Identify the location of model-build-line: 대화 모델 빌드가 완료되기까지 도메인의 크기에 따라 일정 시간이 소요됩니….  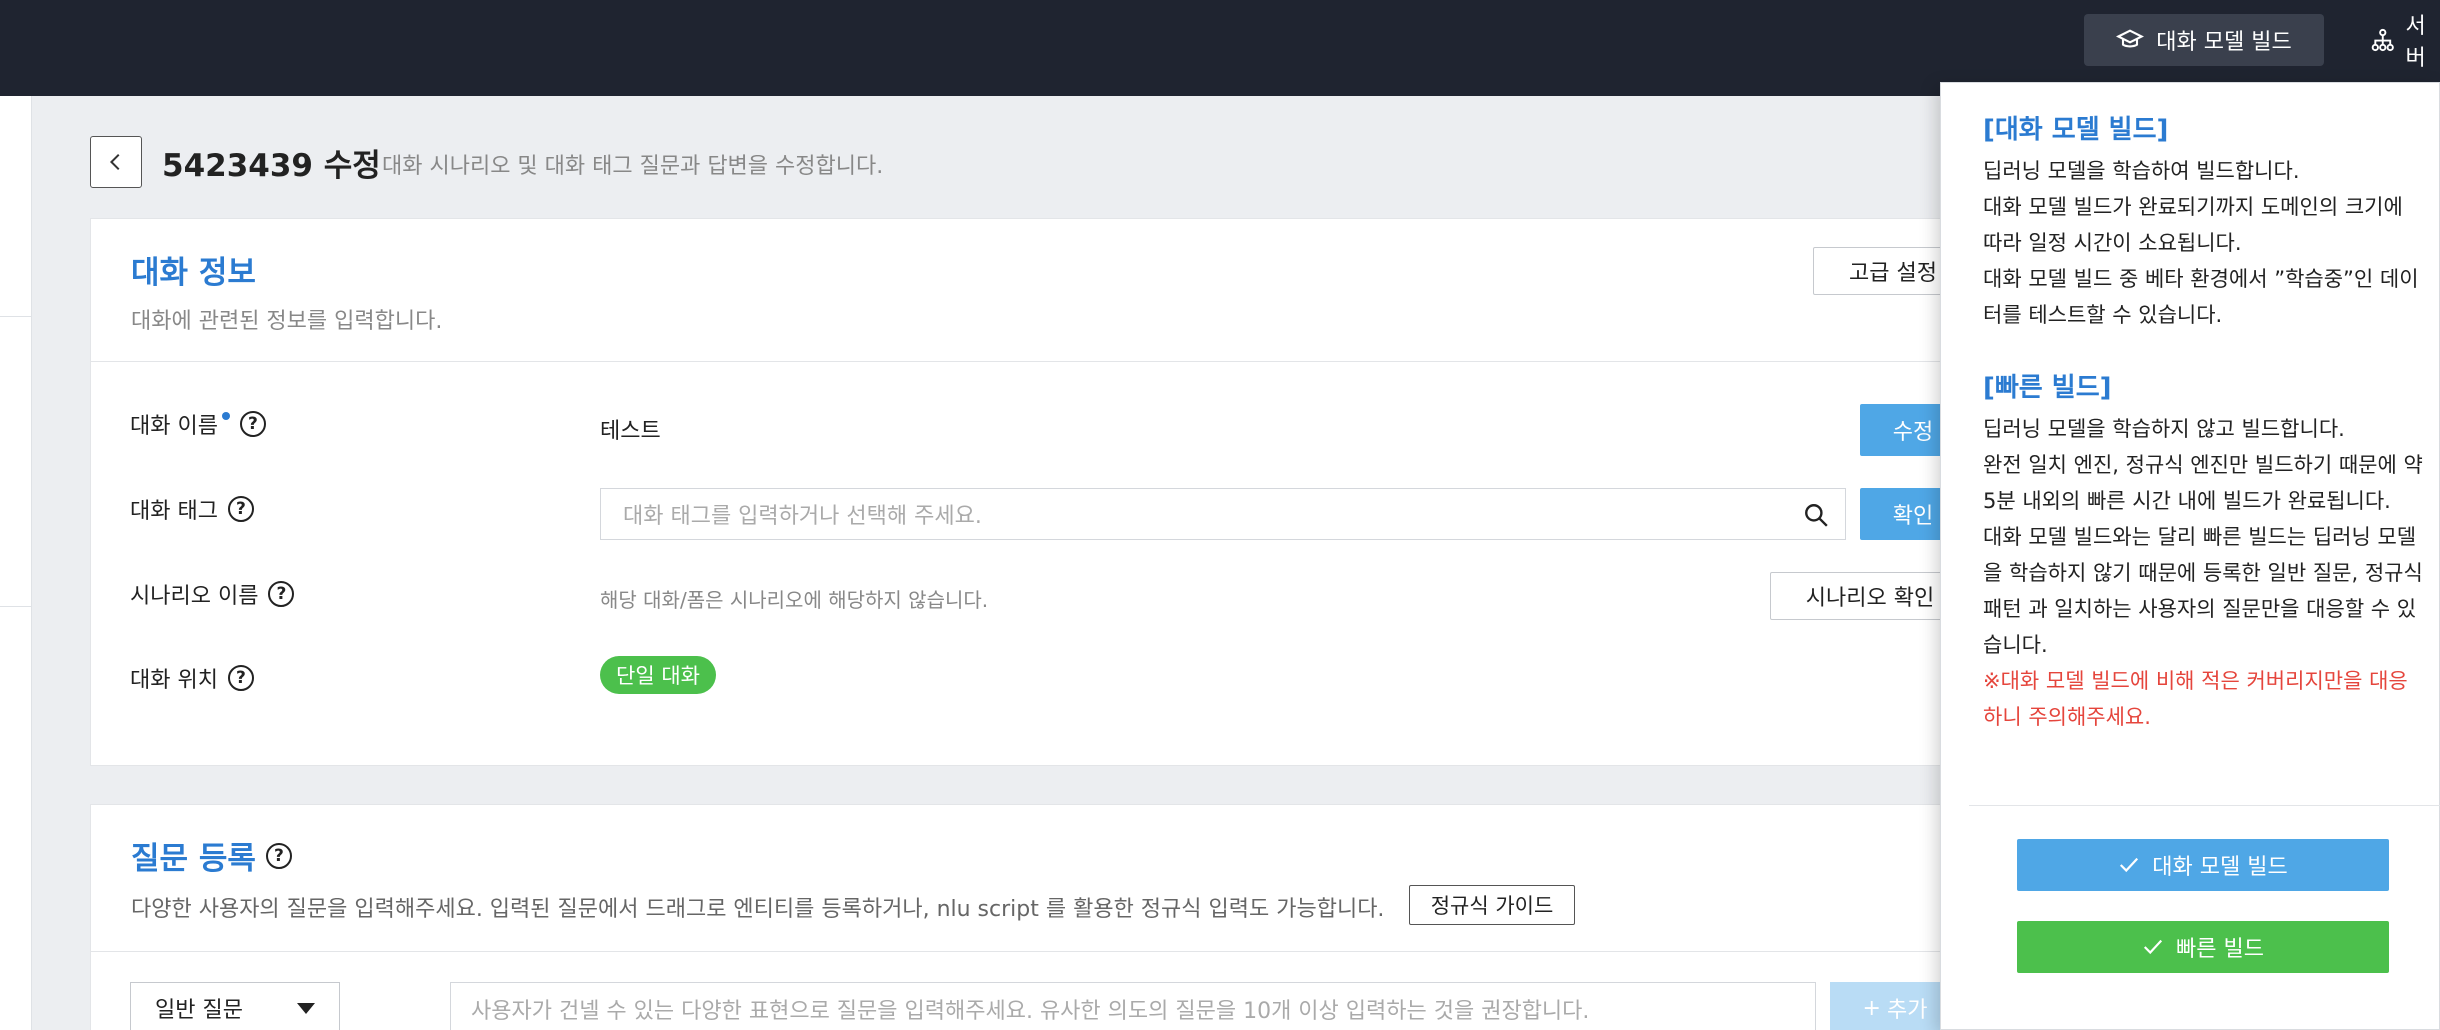
(2193, 225).